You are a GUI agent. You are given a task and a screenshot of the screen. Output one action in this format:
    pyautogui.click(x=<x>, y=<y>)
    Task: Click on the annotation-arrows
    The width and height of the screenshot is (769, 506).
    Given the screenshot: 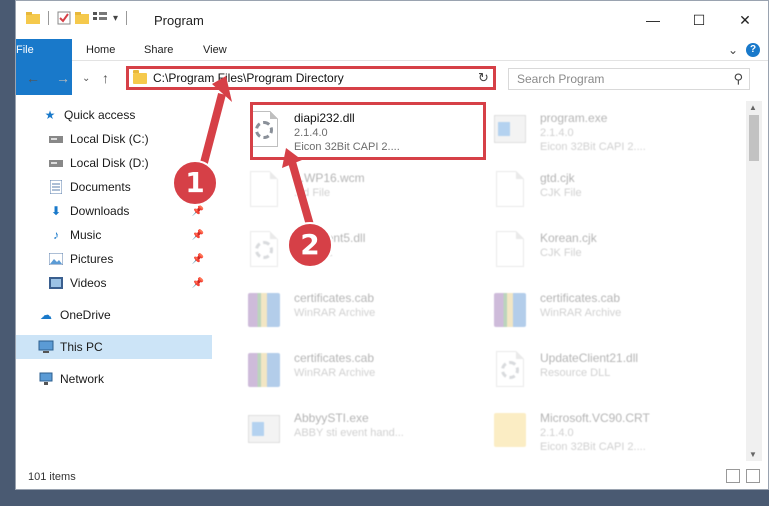 What is the action you would take?
    pyautogui.click(x=256, y=155)
    